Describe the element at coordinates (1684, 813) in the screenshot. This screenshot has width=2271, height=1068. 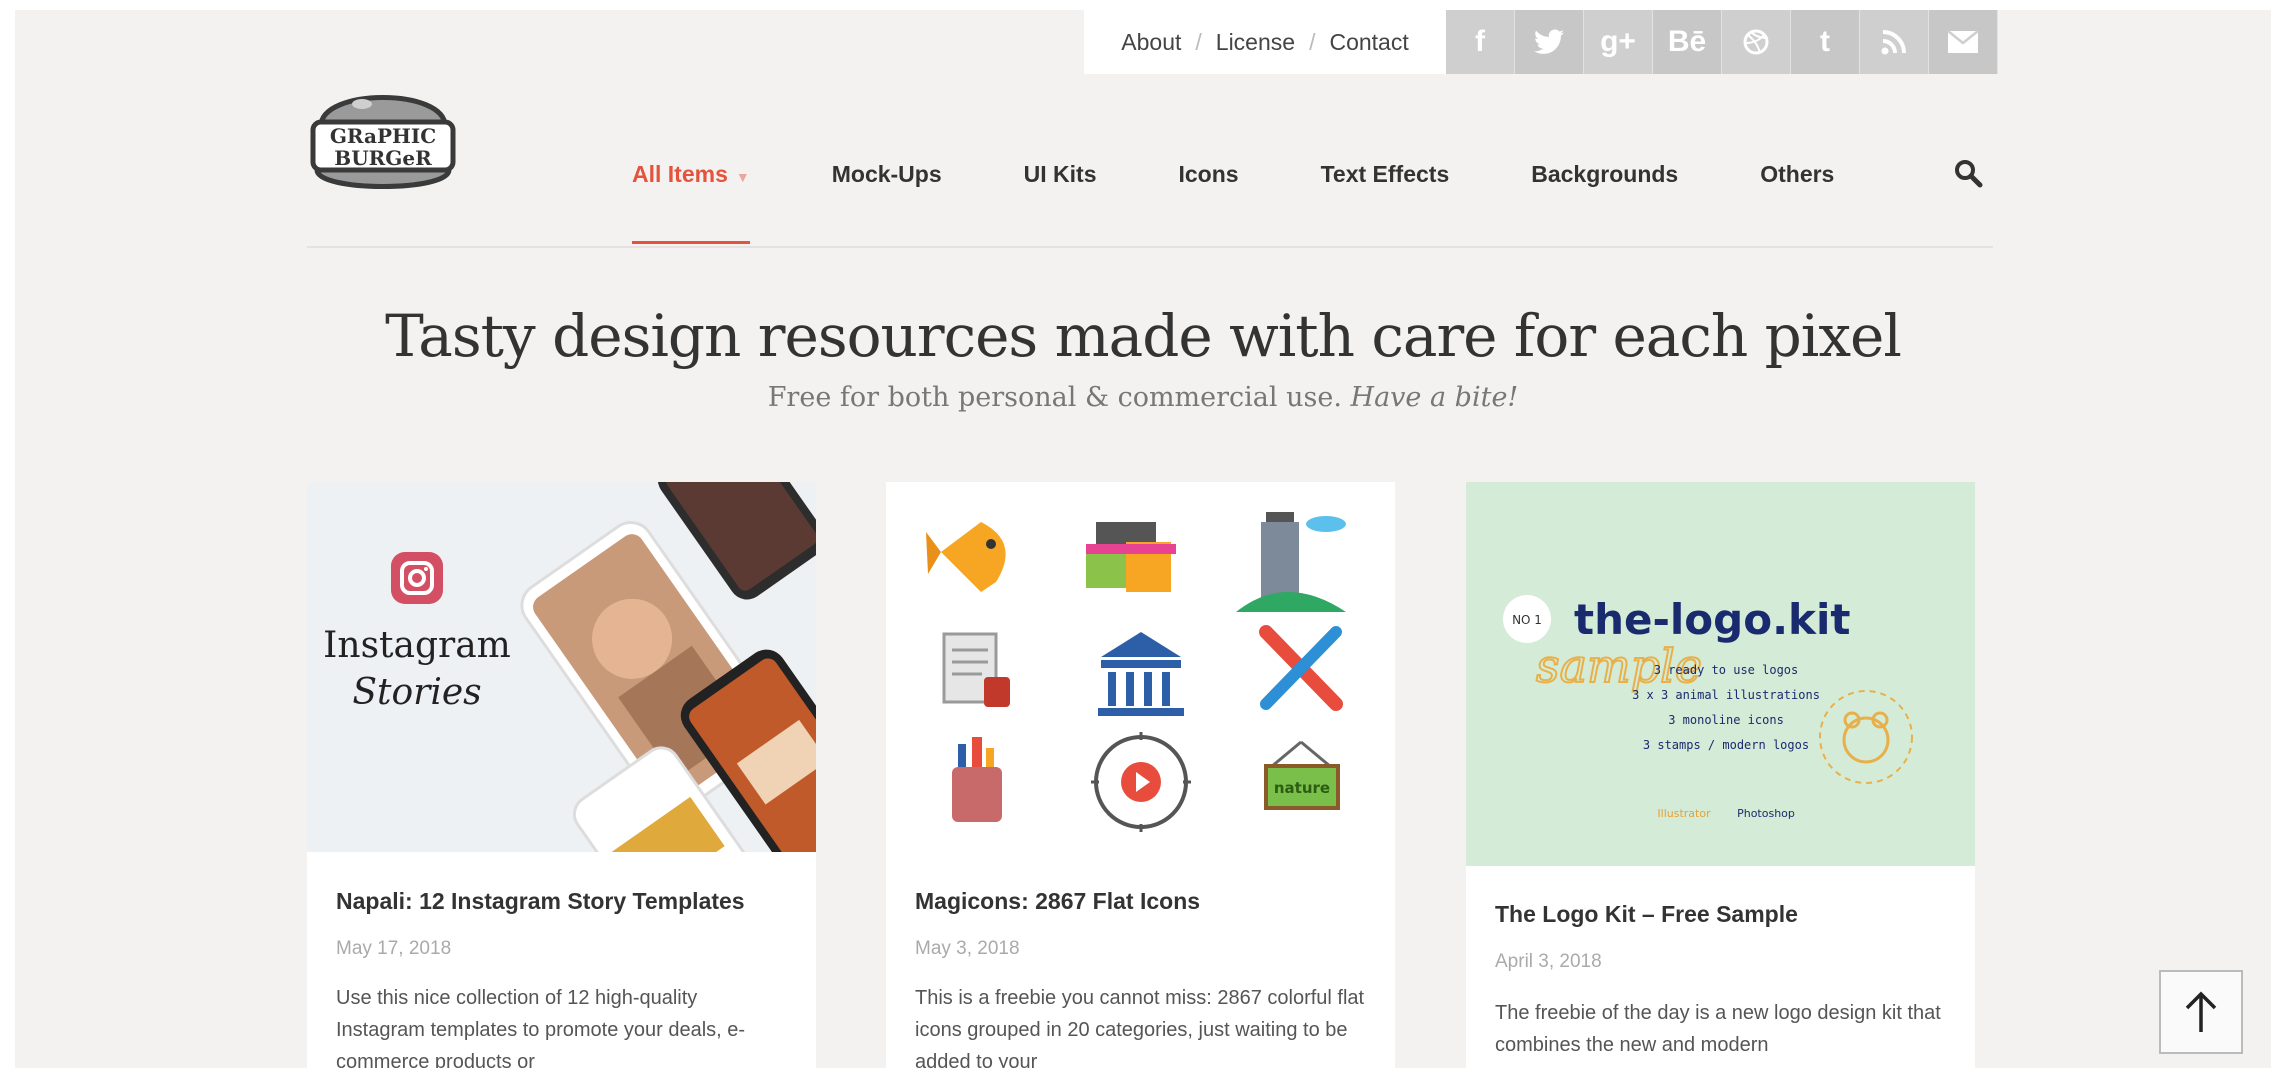
I see `thumb-tool-1: Illustrator` at that location.